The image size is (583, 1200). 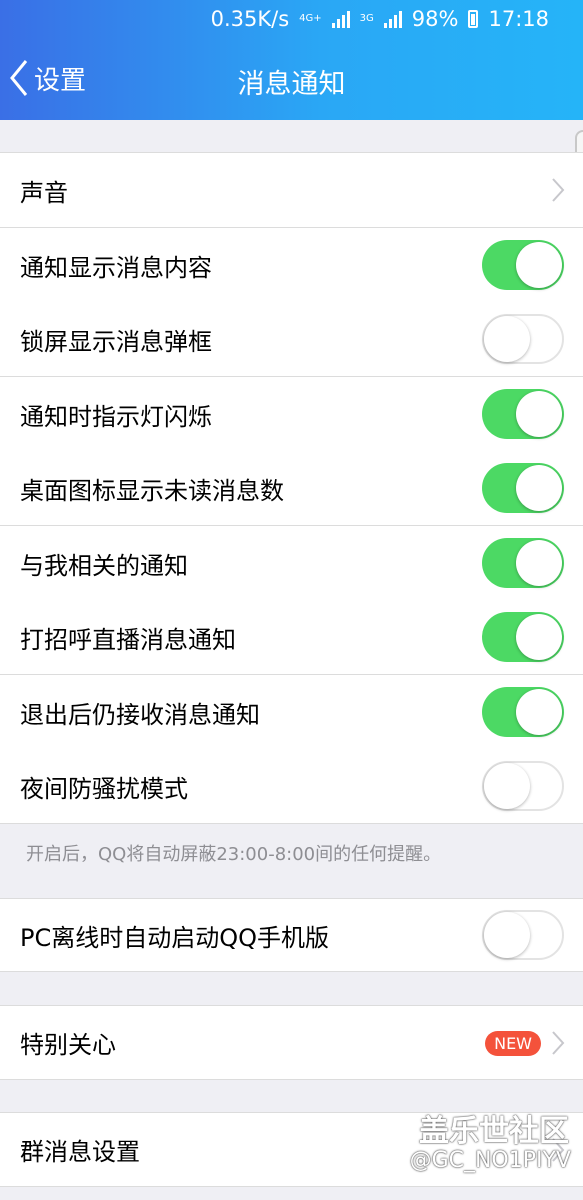 What do you see at coordinates (291, 786) in the screenshot?
I see `settings-row: 夜间防骚扰模式` at bounding box center [291, 786].